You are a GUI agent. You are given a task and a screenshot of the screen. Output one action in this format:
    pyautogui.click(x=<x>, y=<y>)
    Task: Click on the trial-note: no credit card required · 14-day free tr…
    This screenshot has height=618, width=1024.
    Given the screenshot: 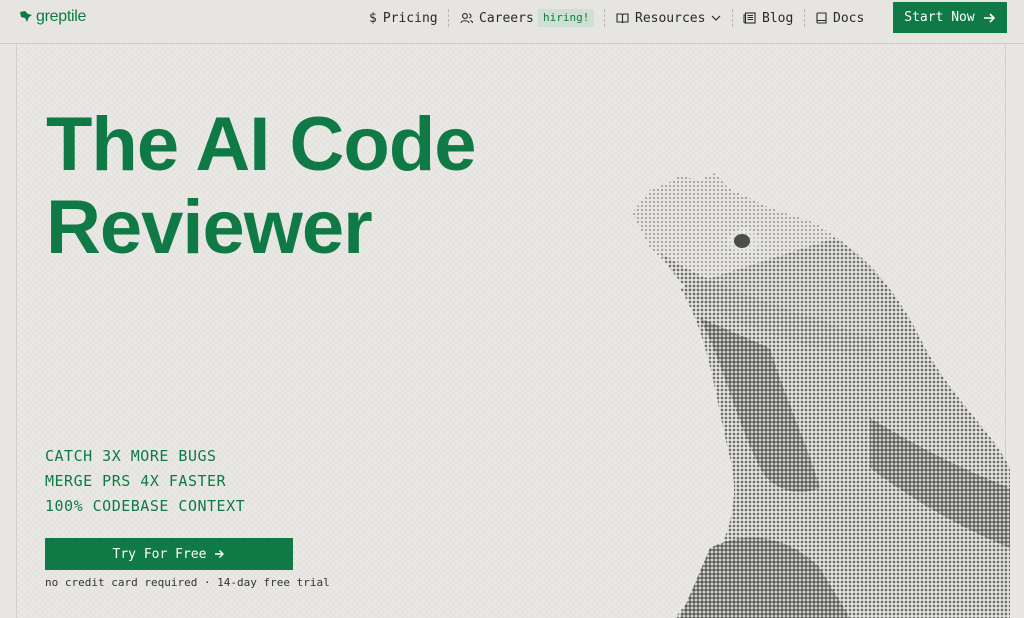 What is the action you would take?
    pyautogui.click(x=187, y=582)
    